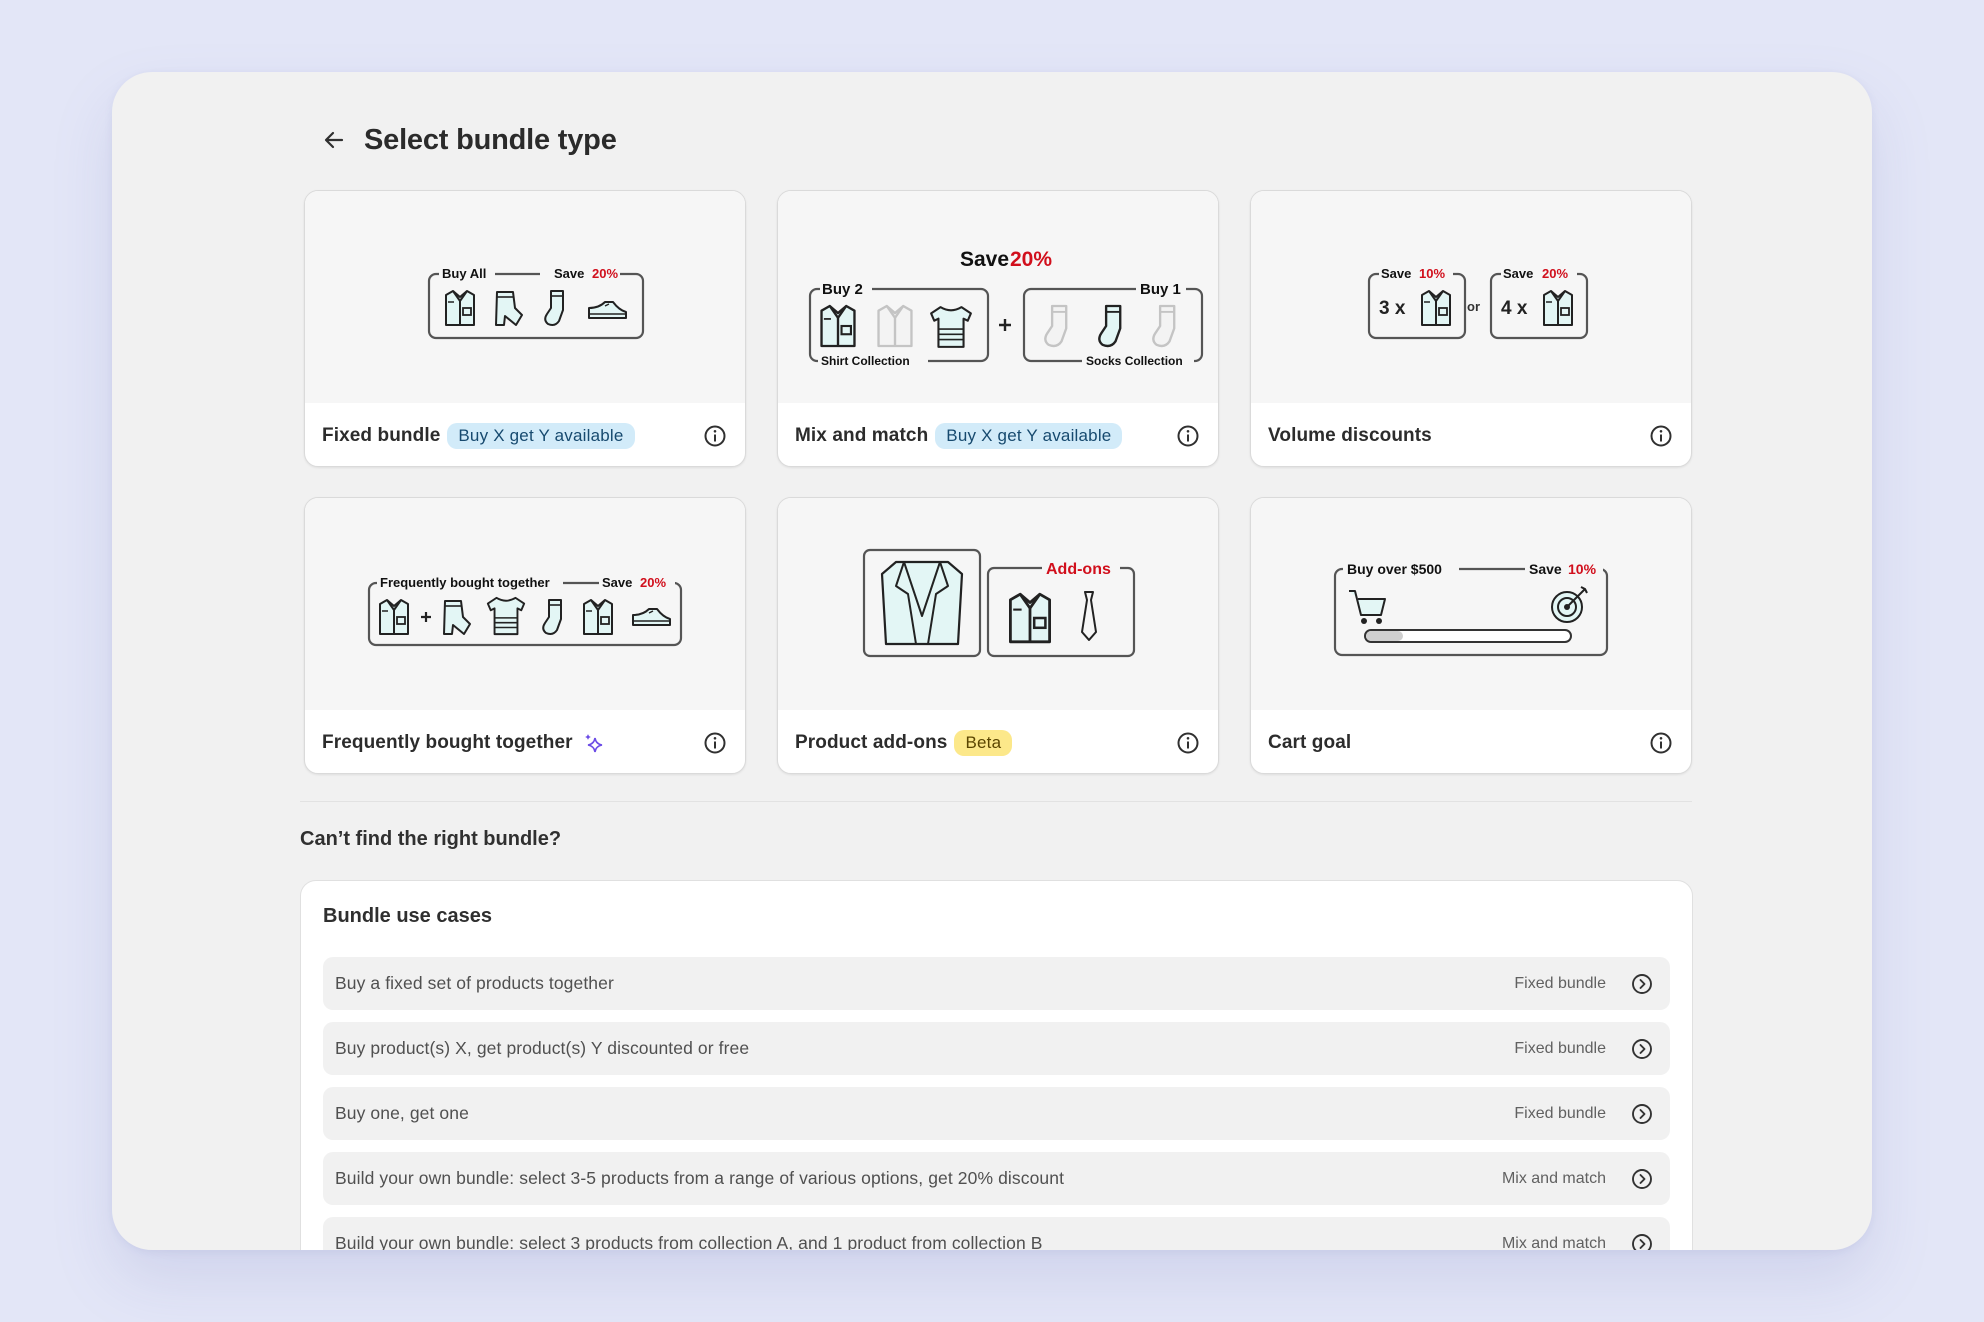 This screenshot has height=1322, width=1984. I want to click on section-divider, so click(996, 801).